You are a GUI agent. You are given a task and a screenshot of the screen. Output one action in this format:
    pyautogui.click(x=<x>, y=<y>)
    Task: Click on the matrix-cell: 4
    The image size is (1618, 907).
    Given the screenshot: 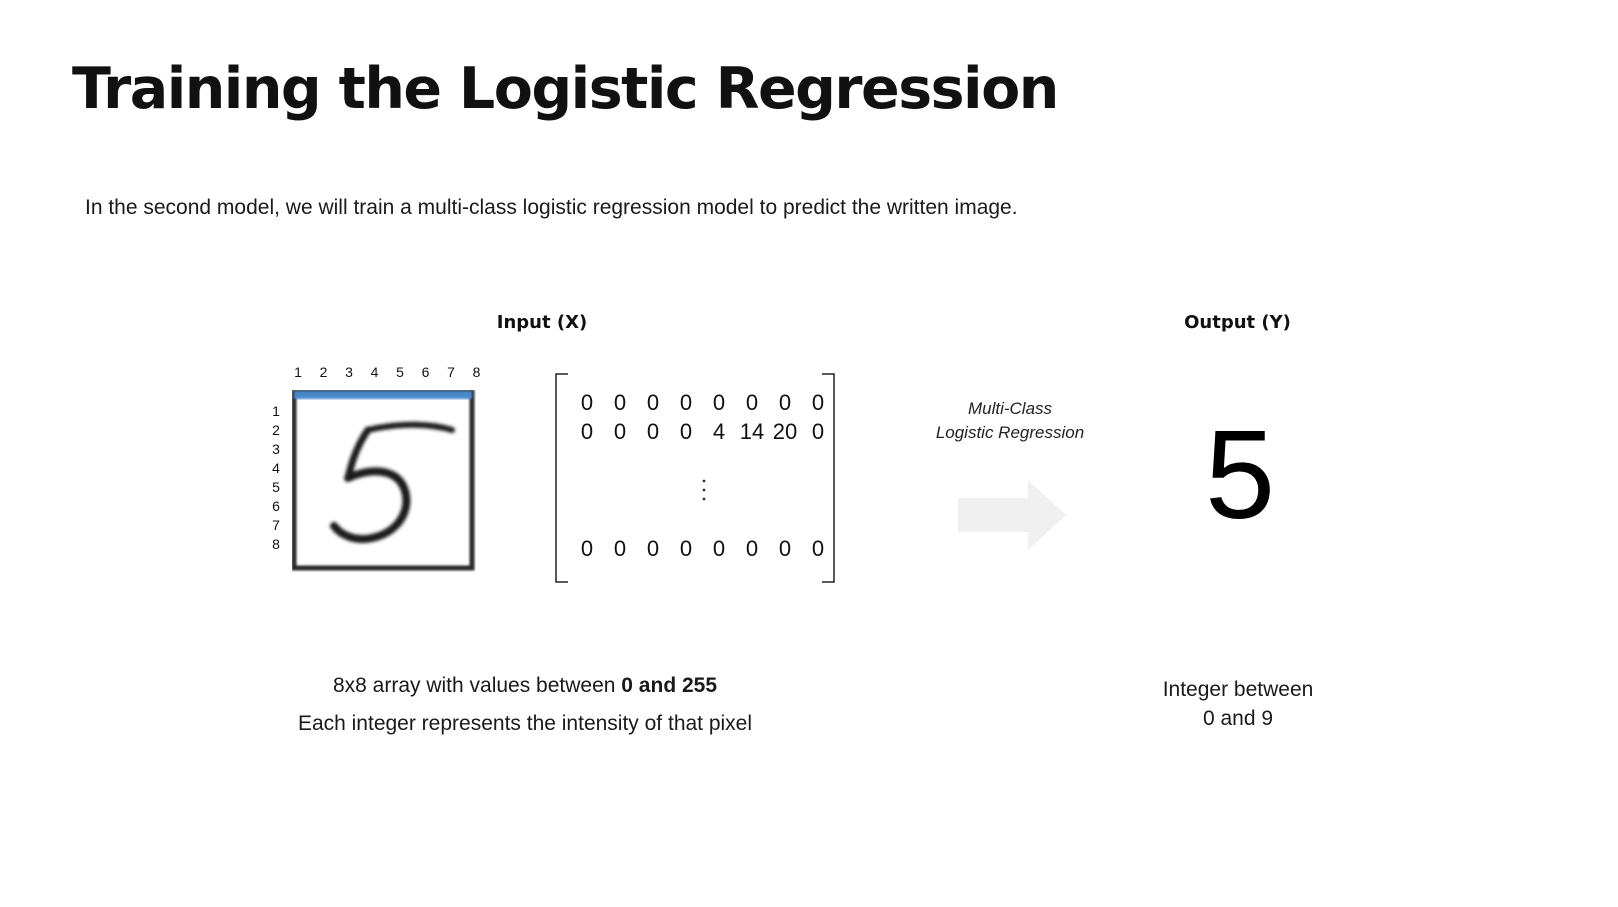 What is the action you would take?
    pyautogui.click(x=719, y=431)
    